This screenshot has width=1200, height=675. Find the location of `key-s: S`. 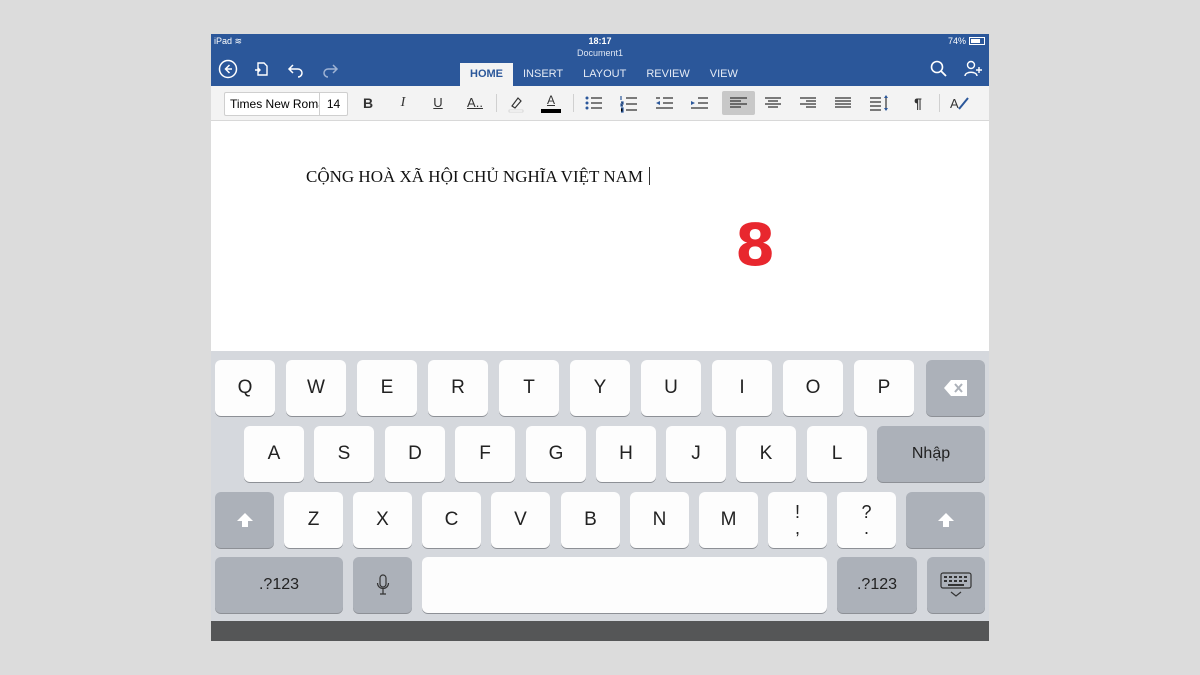

key-s: S is located at coordinates (344, 454).